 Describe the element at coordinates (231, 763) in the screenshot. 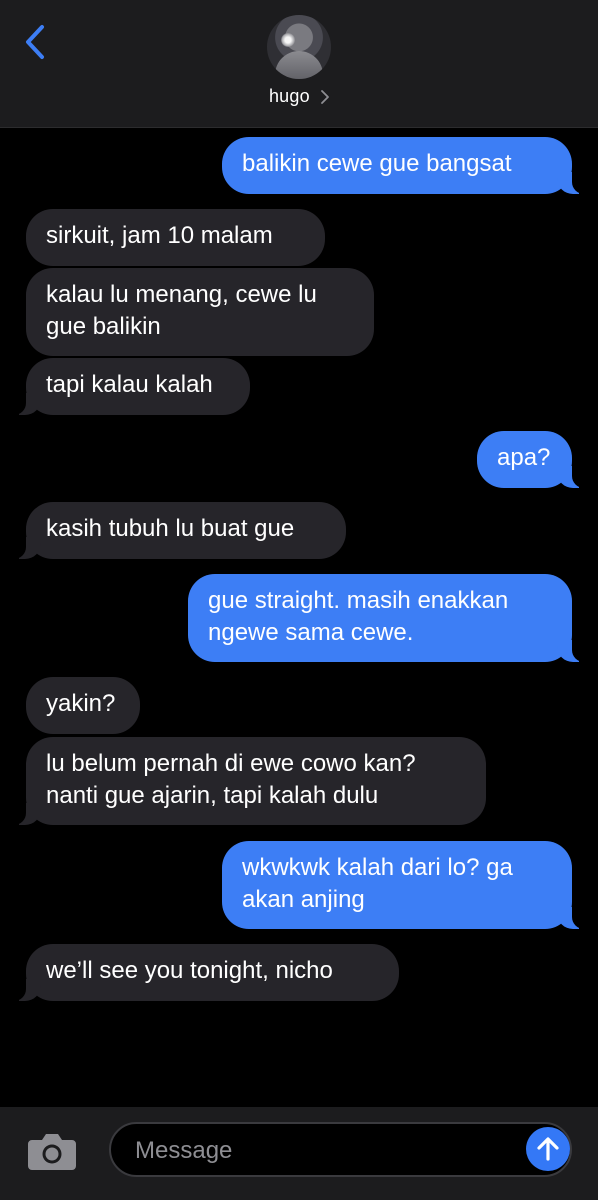

I see `message-text: lu belum pernah di ewe cowo kan?` at that location.